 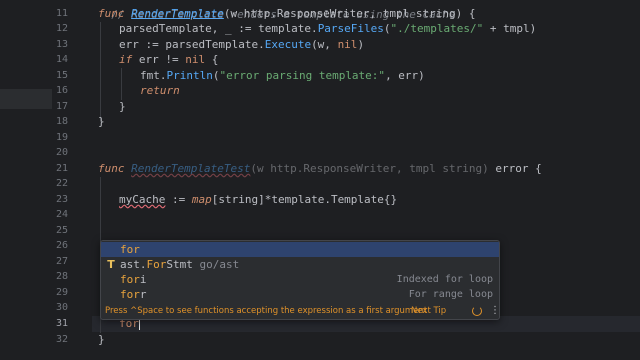 I want to click on code-line-18: }, so click(x=101, y=121).